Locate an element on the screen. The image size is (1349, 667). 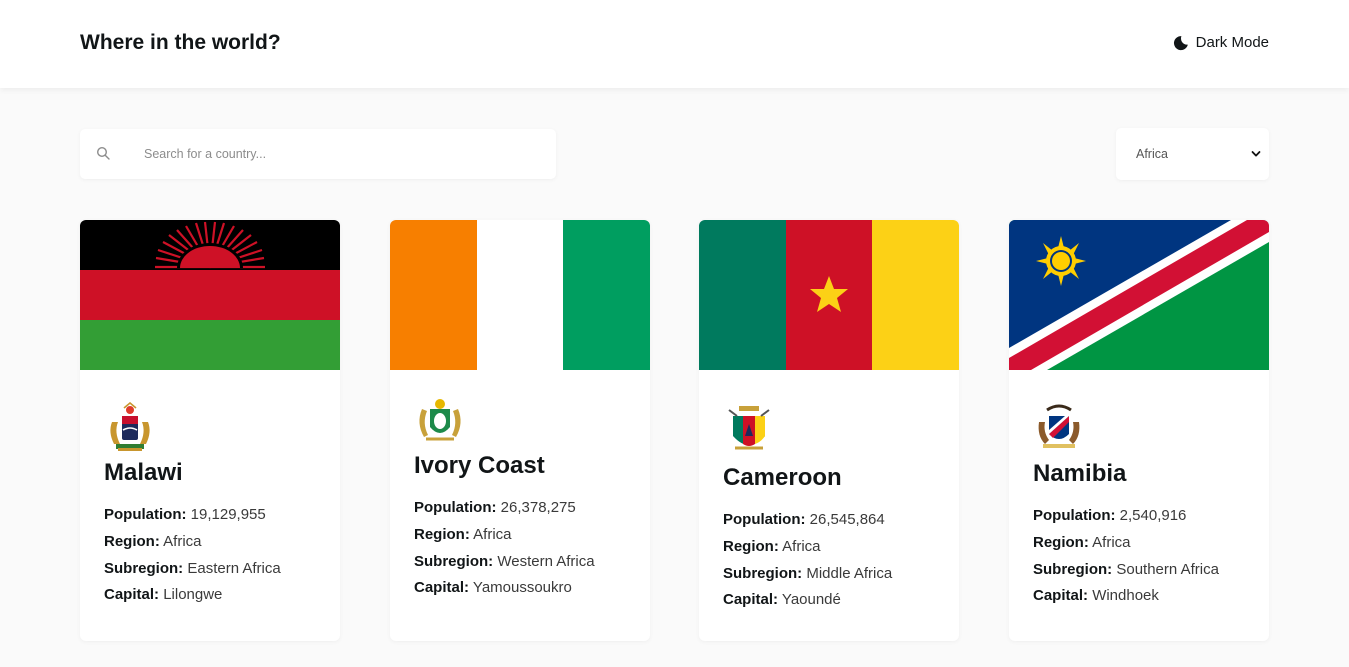
subregion-value: Eastern Africa is located at coordinates (234, 568).